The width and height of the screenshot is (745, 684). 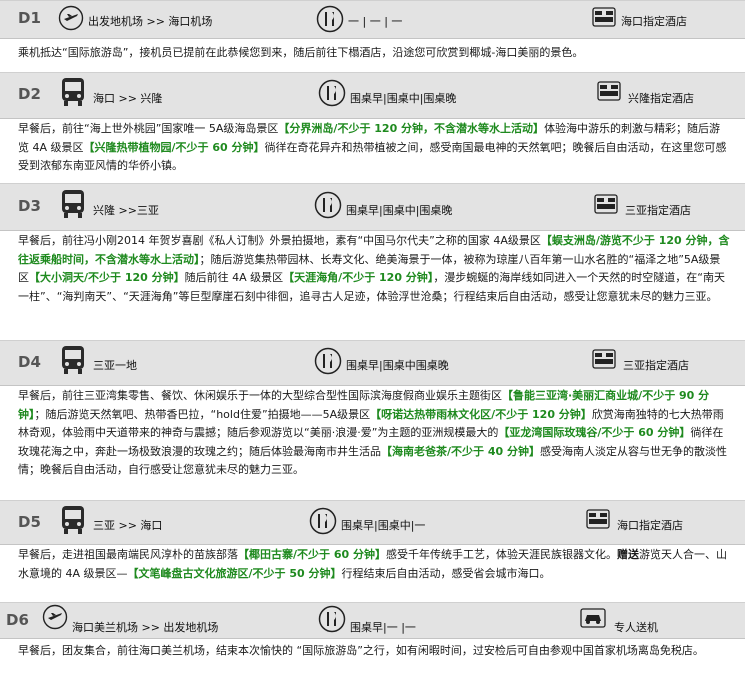 I want to click on day5-label: D5, so click(x=29, y=522).